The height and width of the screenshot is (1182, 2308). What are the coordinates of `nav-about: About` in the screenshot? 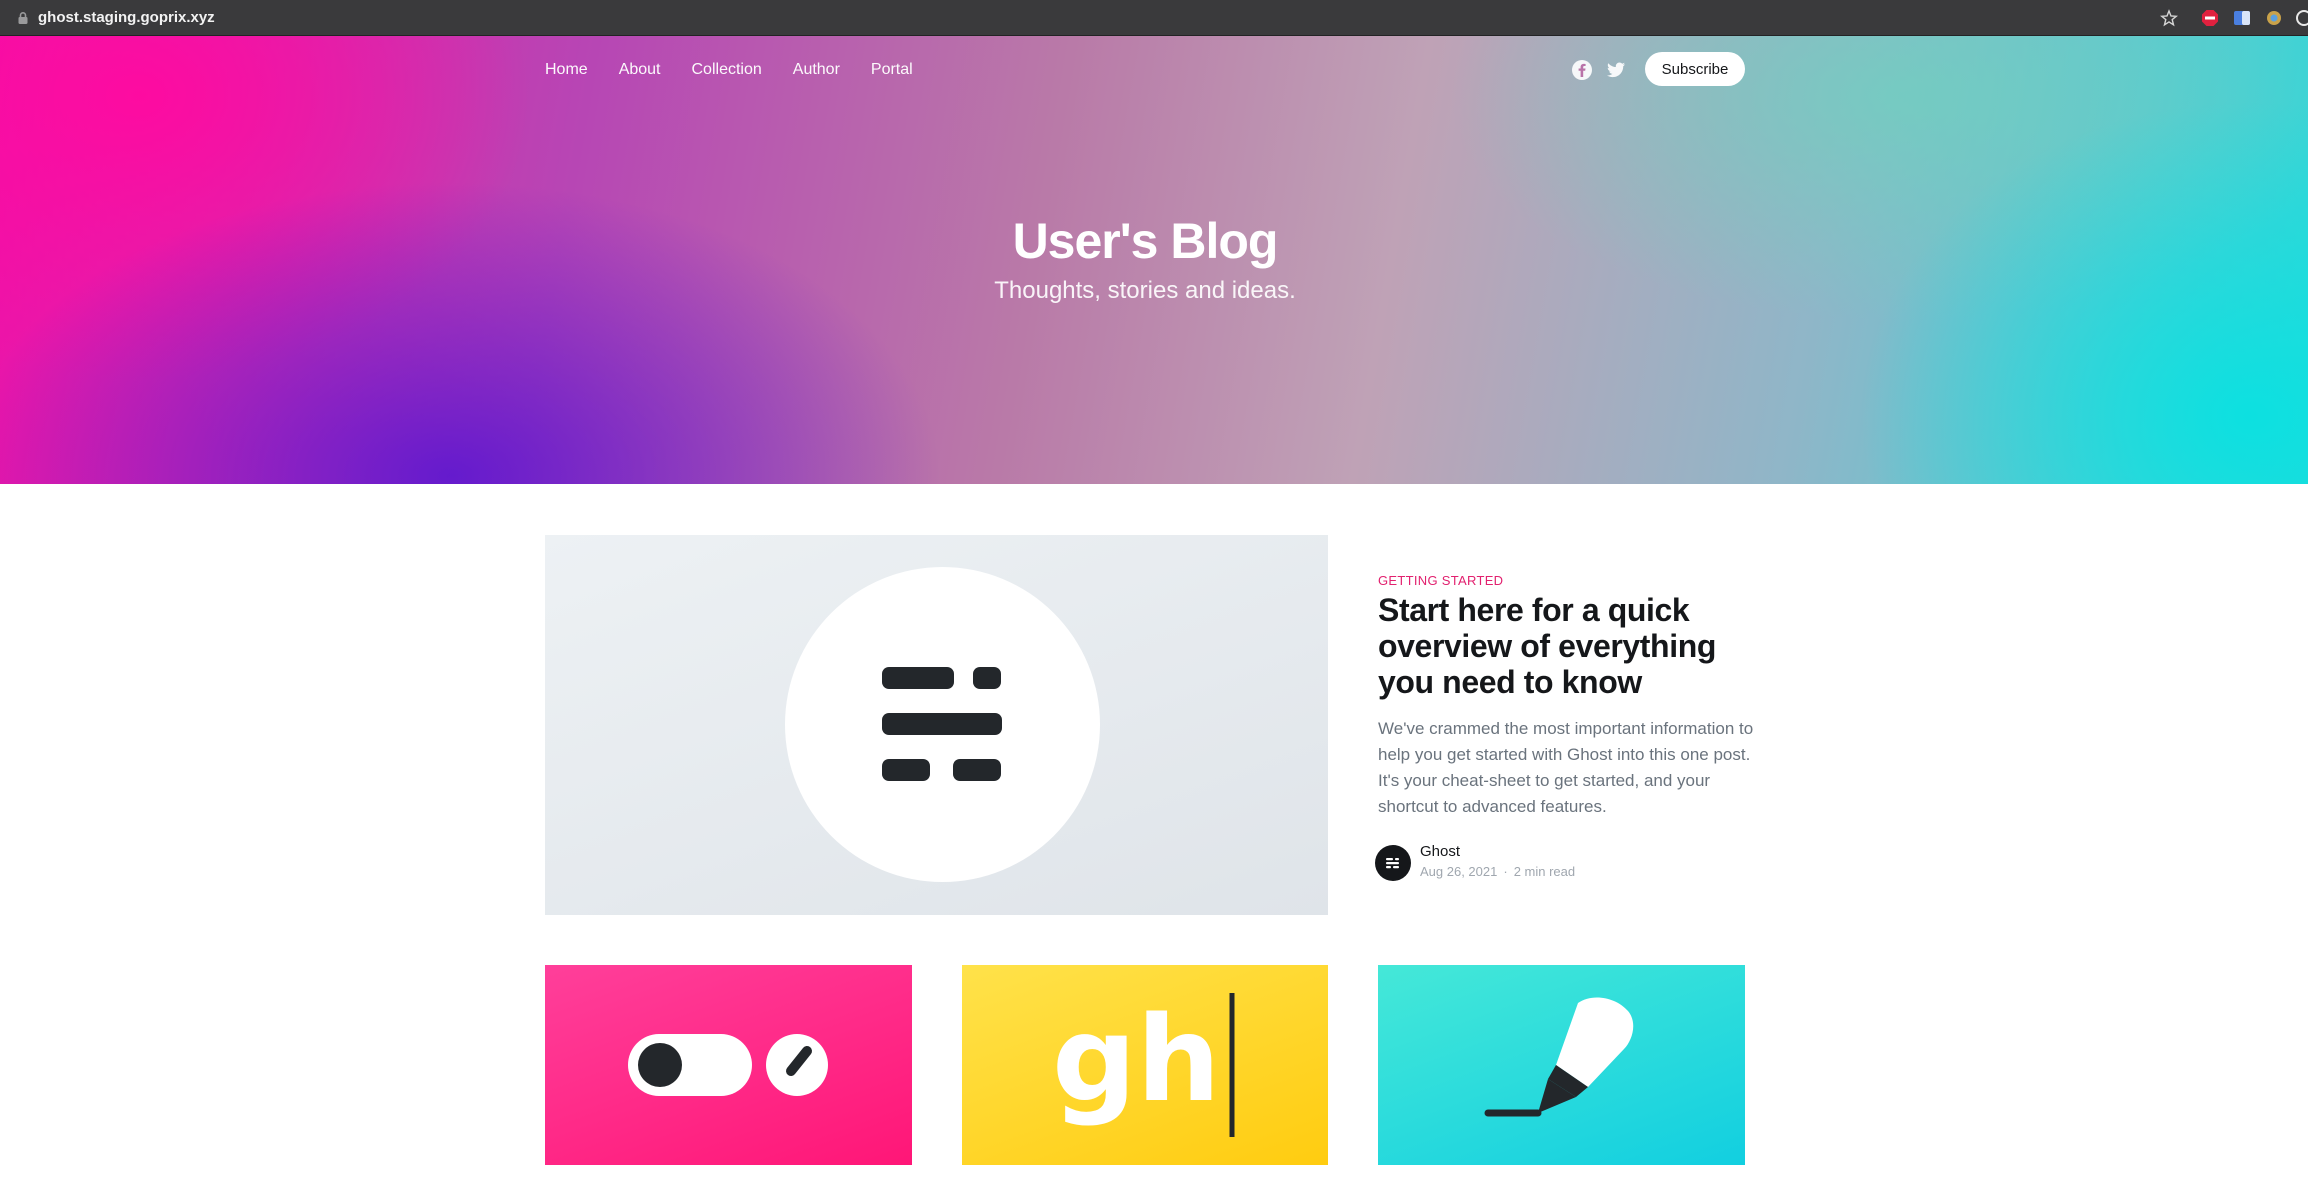 It's located at (640, 70).